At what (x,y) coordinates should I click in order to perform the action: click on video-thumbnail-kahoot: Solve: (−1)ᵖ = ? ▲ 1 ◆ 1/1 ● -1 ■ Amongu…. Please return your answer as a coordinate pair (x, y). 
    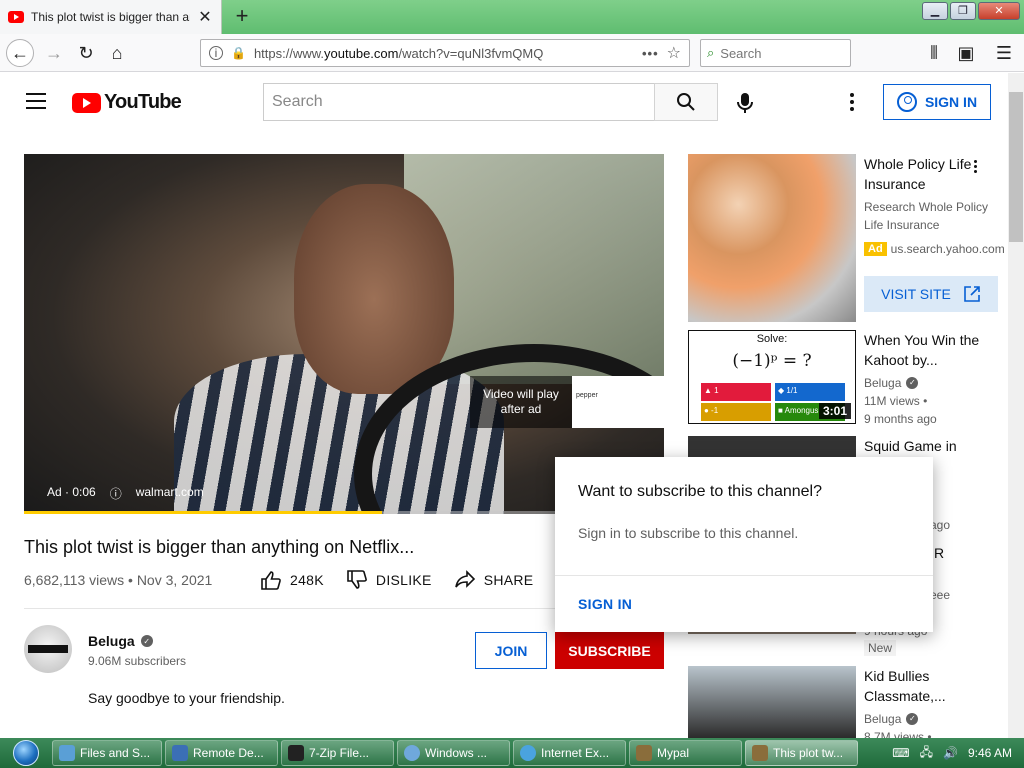
    Looking at the image, I should click on (772, 377).